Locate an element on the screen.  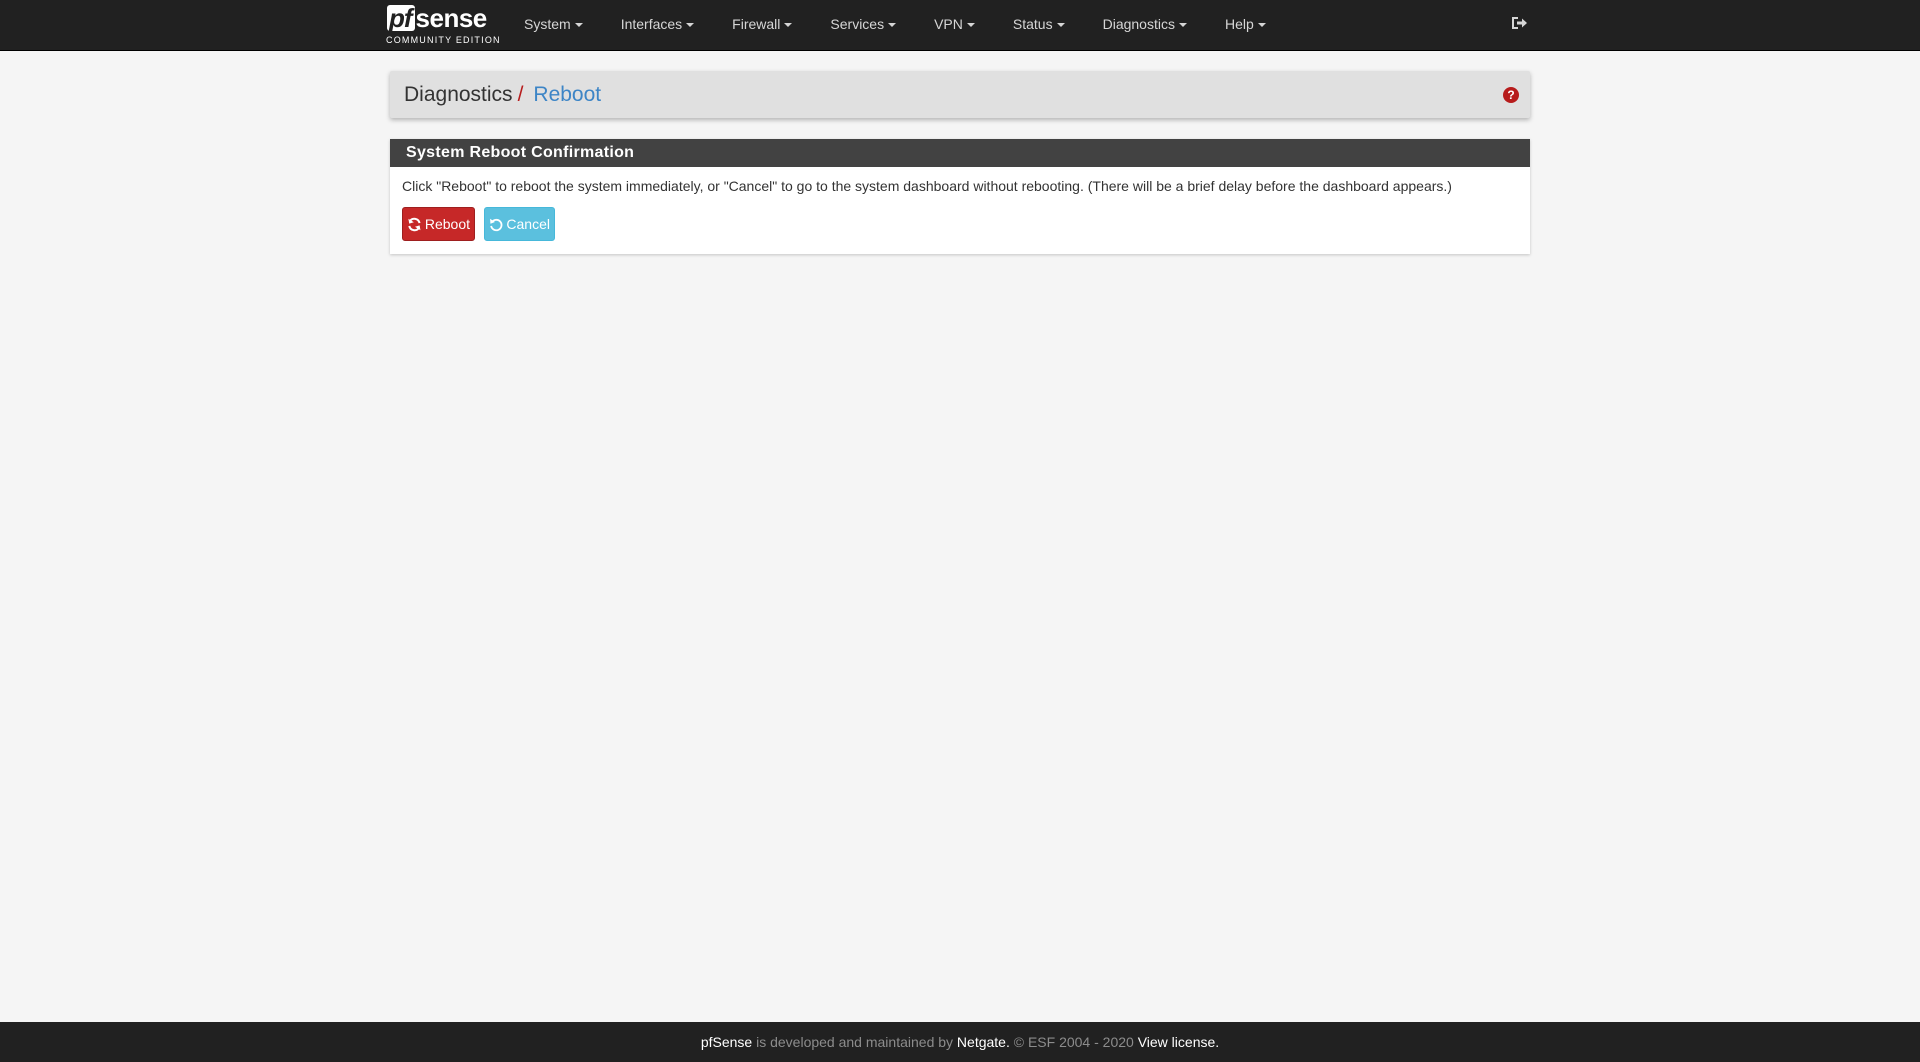
undo-icon is located at coordinates (496, 224).